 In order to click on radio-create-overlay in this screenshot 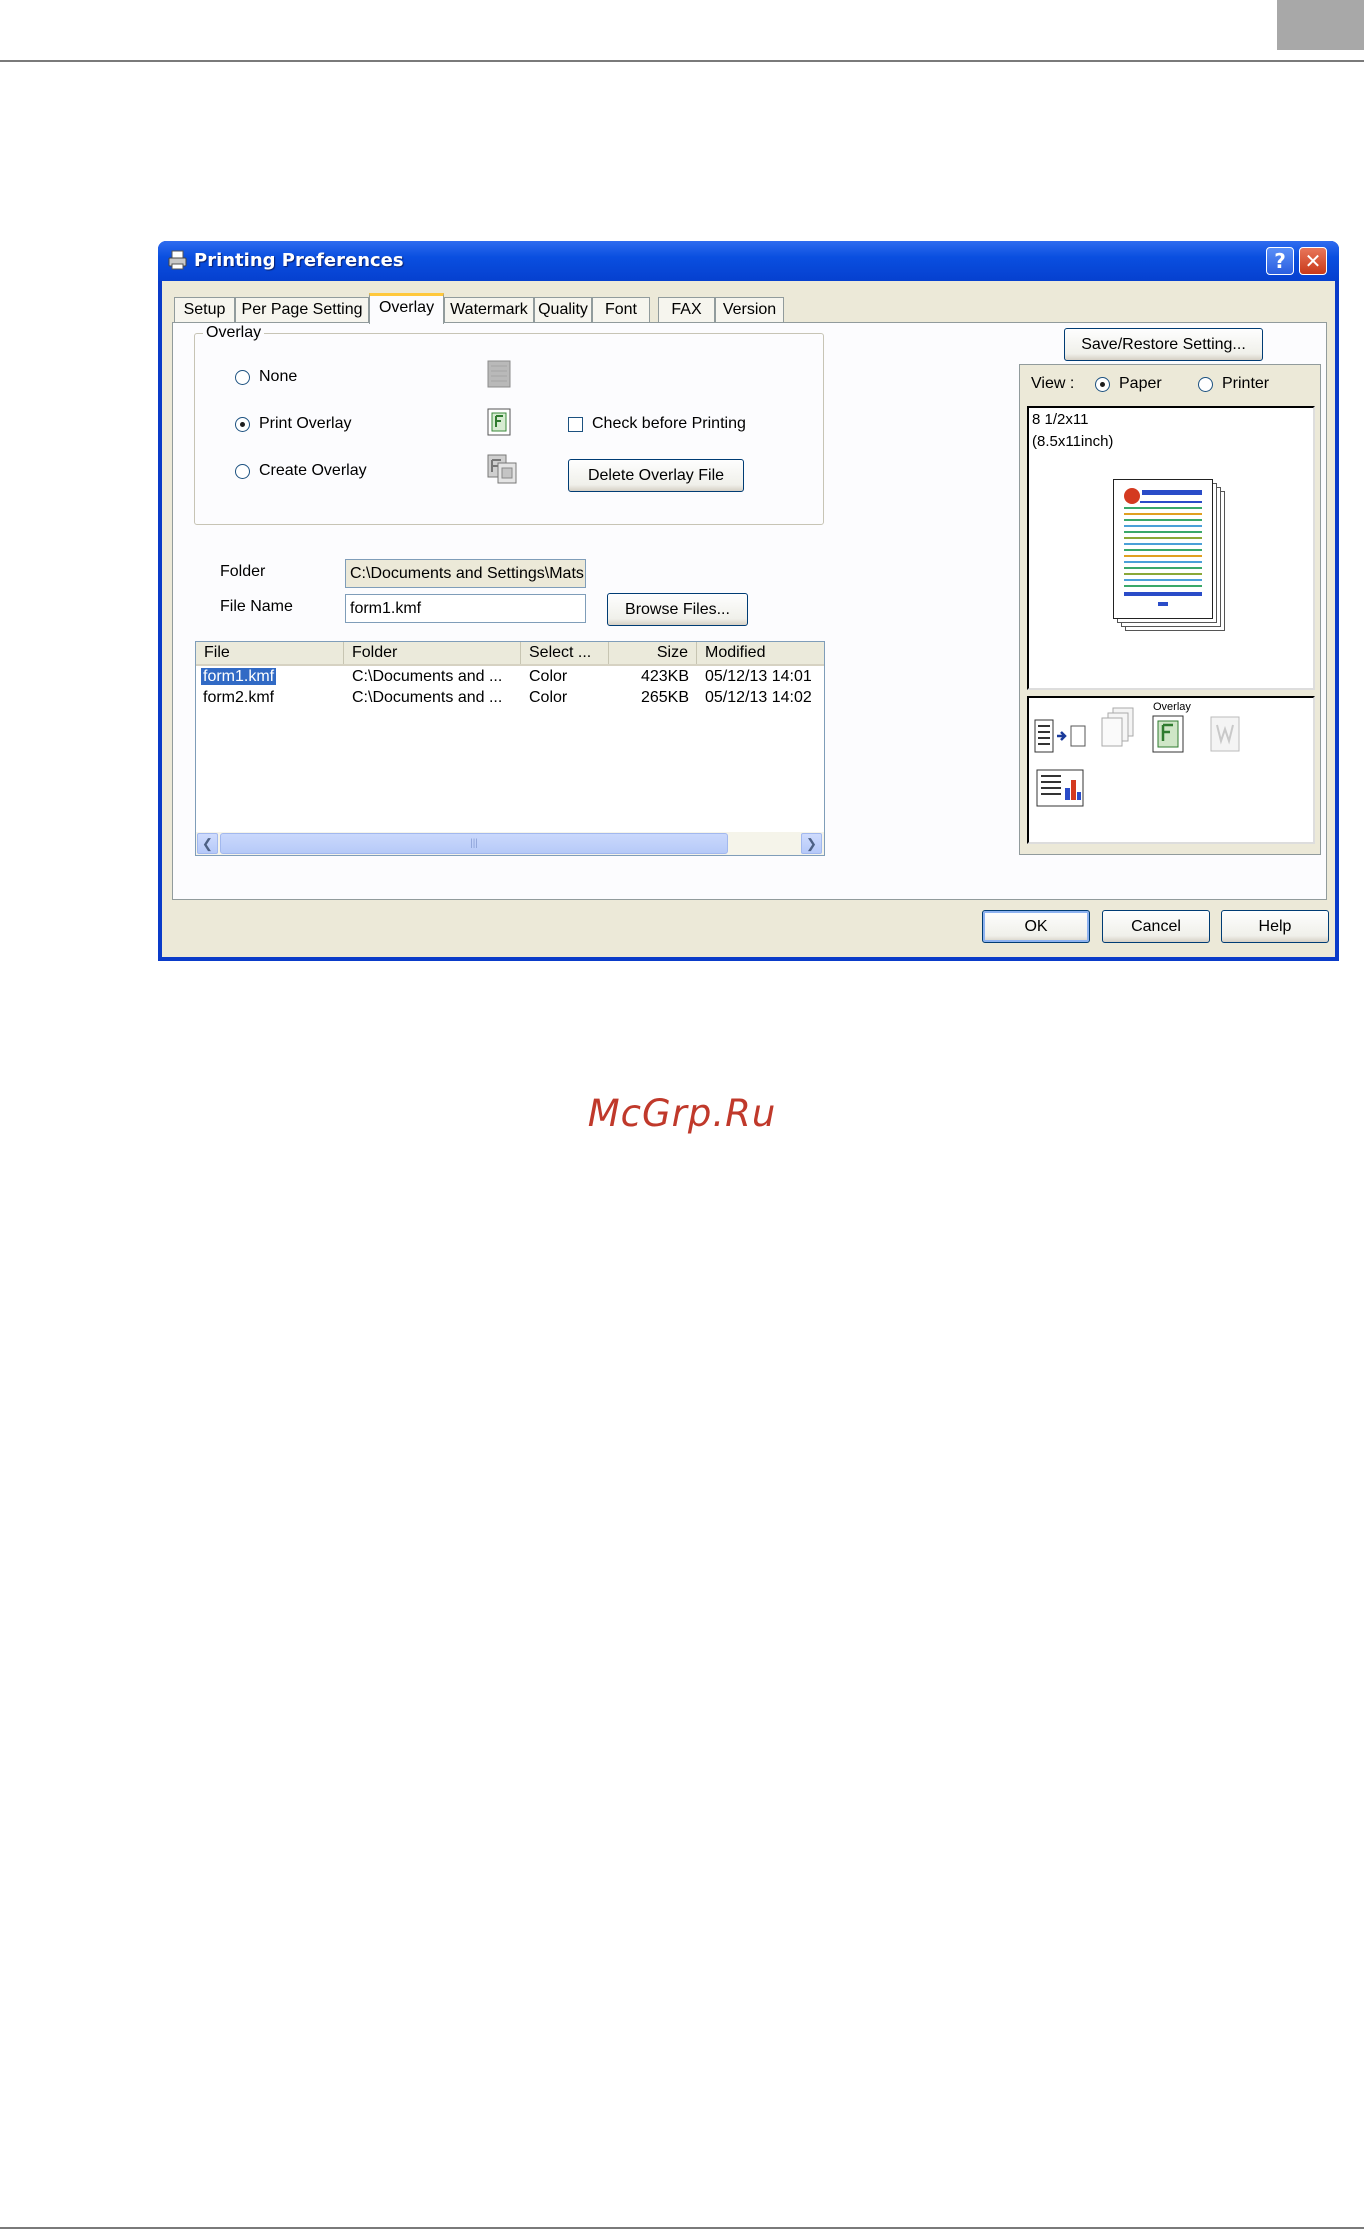, I will do `click(242, 471)`.